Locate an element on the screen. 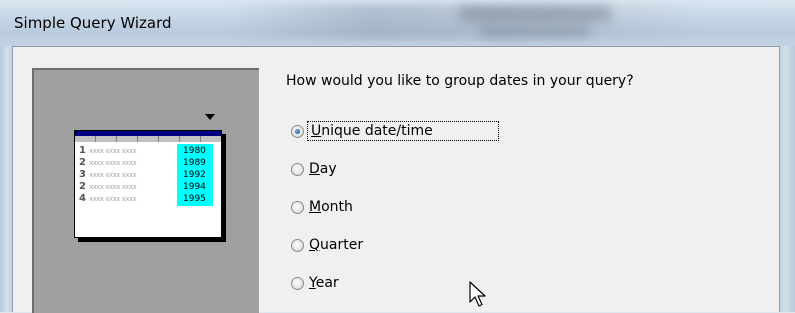 Image resolution: width=795 pixels, height=313 pixels. option-label: Day is located at coordinates (323, 169).